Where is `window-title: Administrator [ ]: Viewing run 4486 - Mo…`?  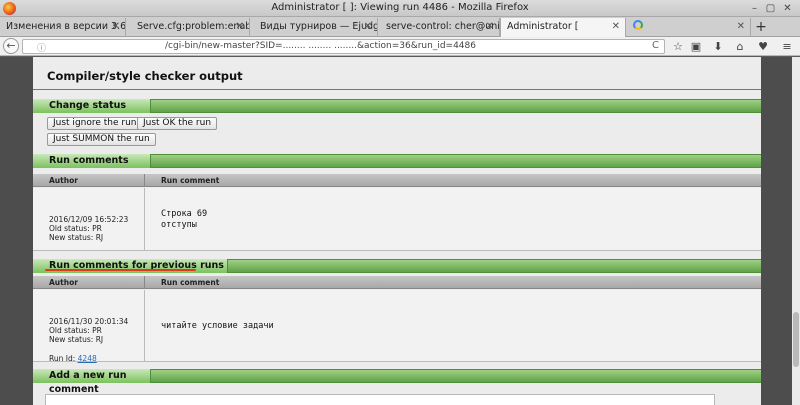
window-title: Administrator [ ]: Viewing run 4486 - Mo… is located at coordinates (400, 7).